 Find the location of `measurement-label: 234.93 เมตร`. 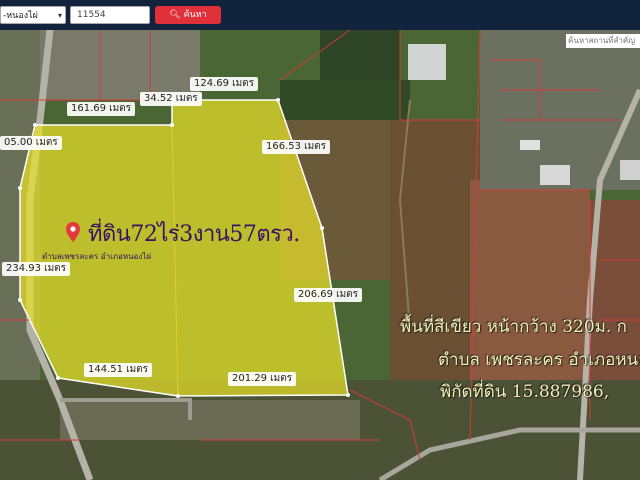

measurement-label: 234.93 เมตร is located at coordinates (36, 269).